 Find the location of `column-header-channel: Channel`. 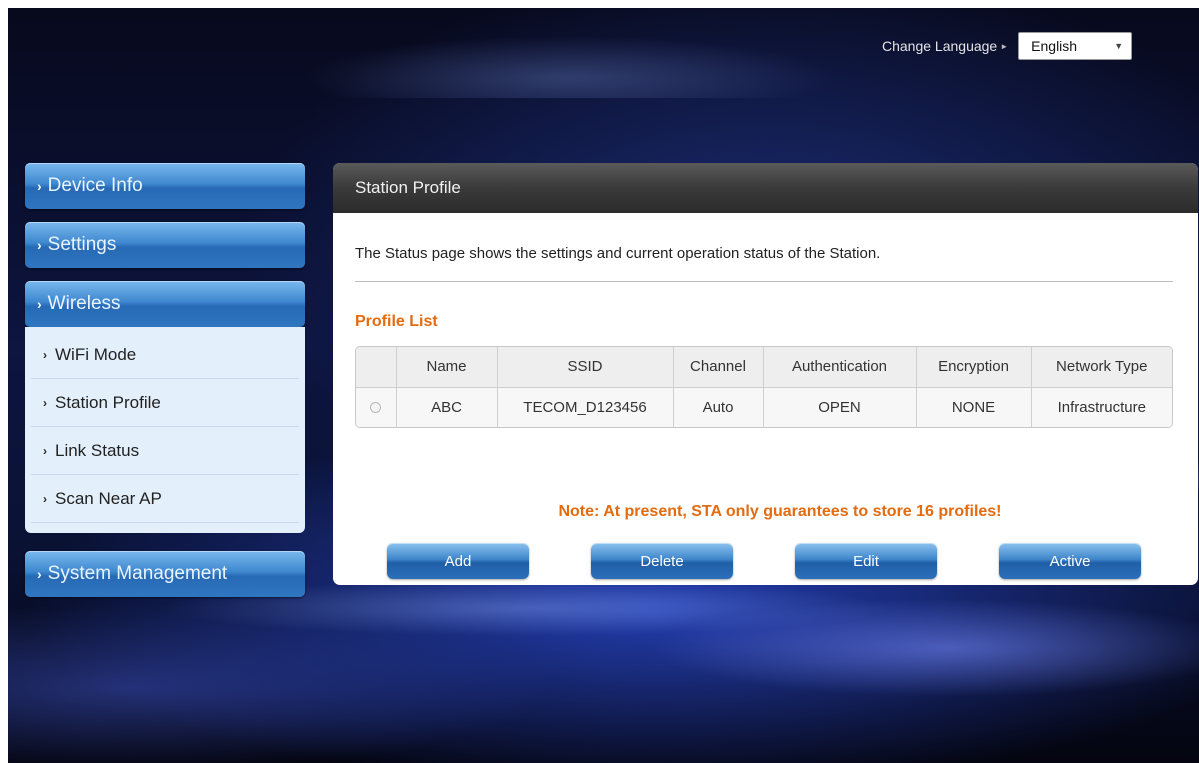

column-header-channel: Channel is located at coordinates (718, 367).